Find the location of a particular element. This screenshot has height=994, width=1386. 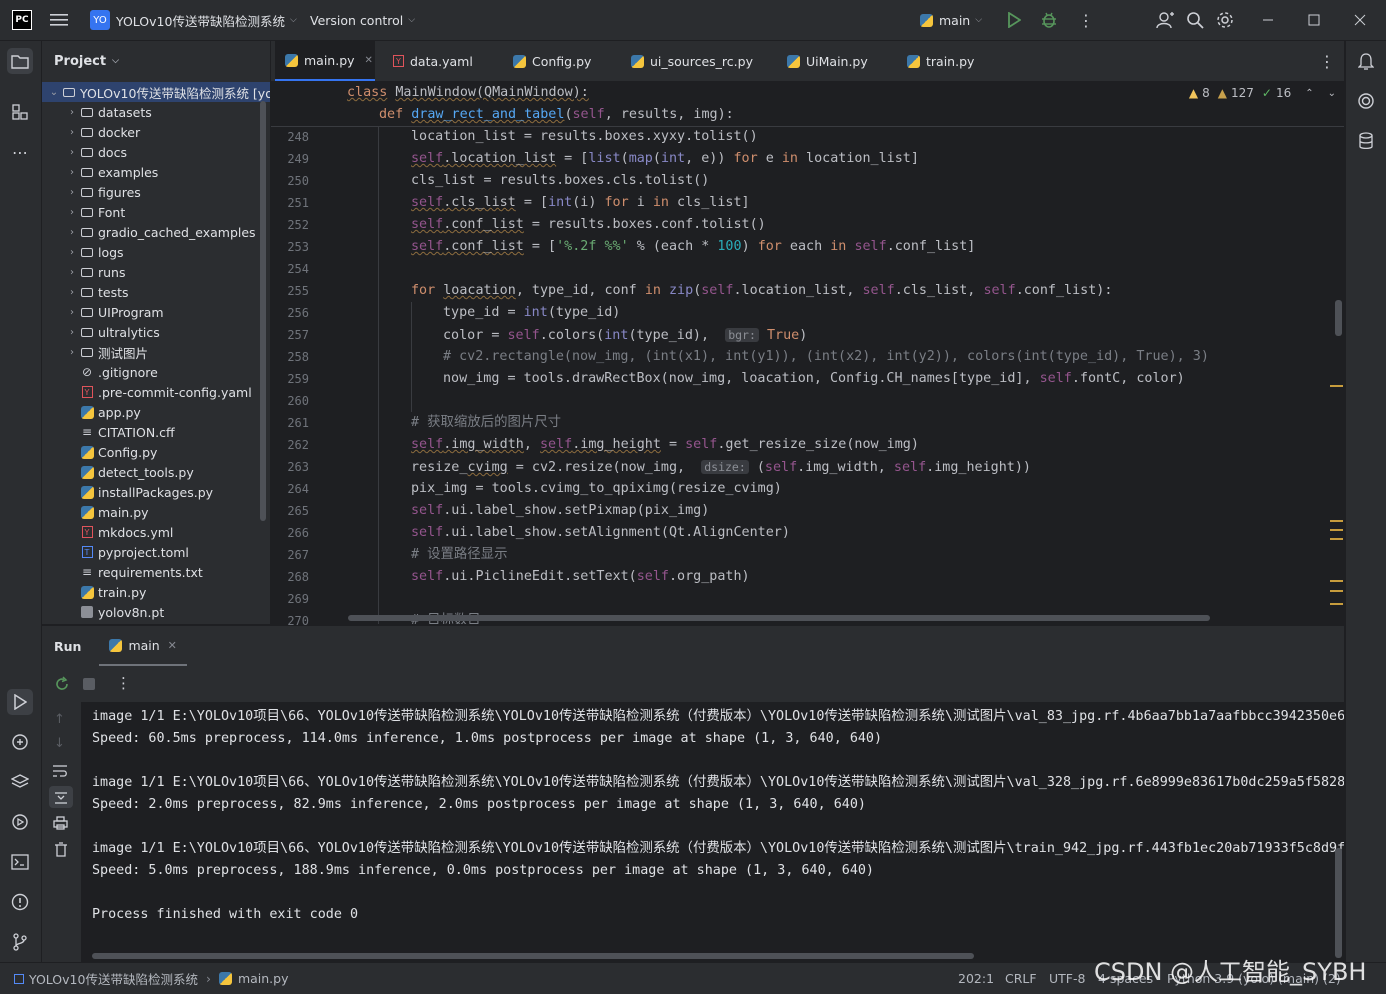

tab-config-py: Config.py is located at coordinates (558, 61).